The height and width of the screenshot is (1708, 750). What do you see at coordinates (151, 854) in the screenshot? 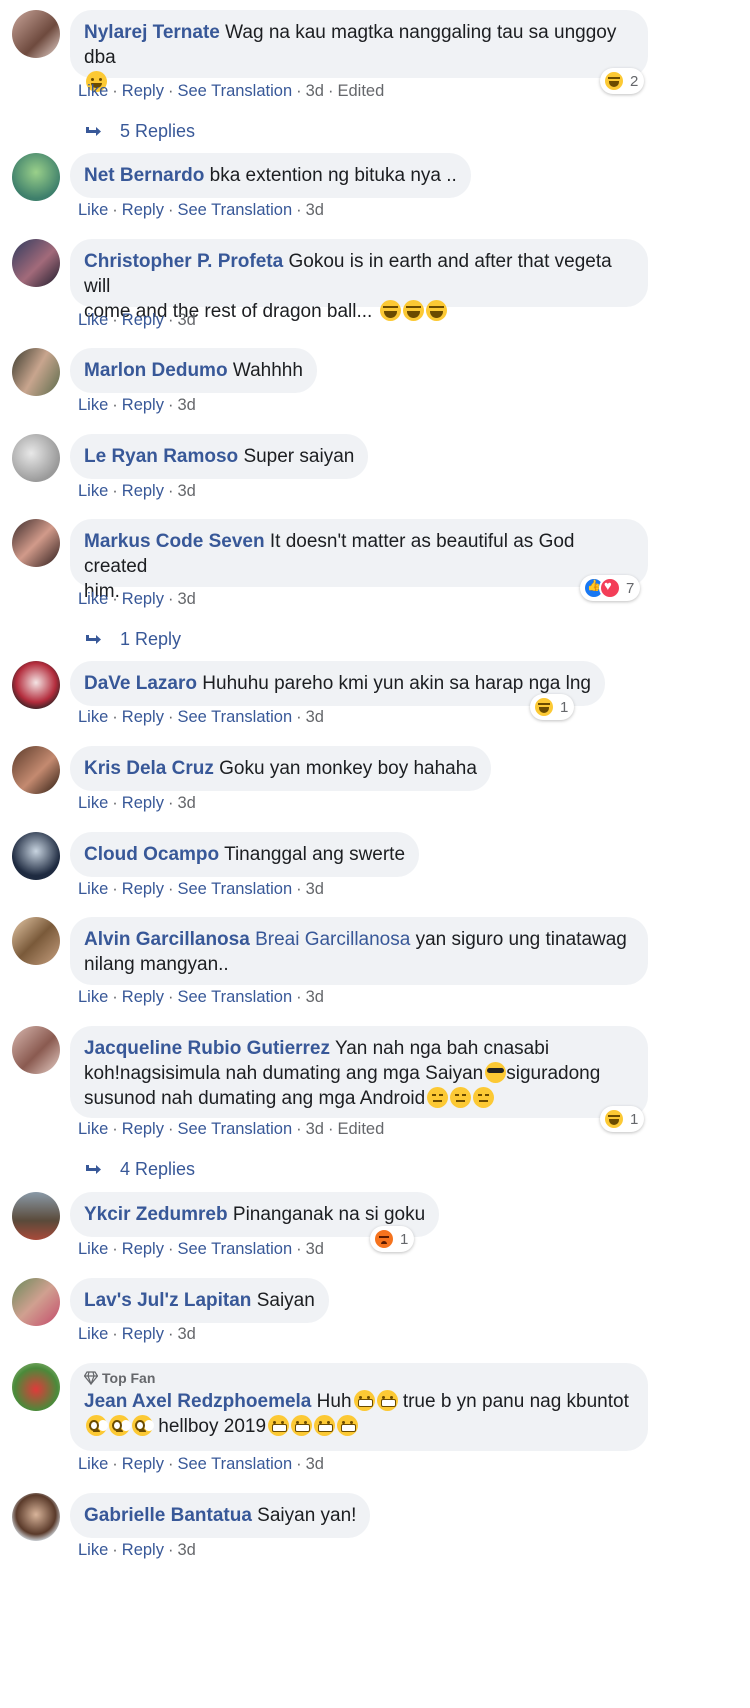
I see `comment-author: Cloud Ocampo` at bounding box center [151, 854].